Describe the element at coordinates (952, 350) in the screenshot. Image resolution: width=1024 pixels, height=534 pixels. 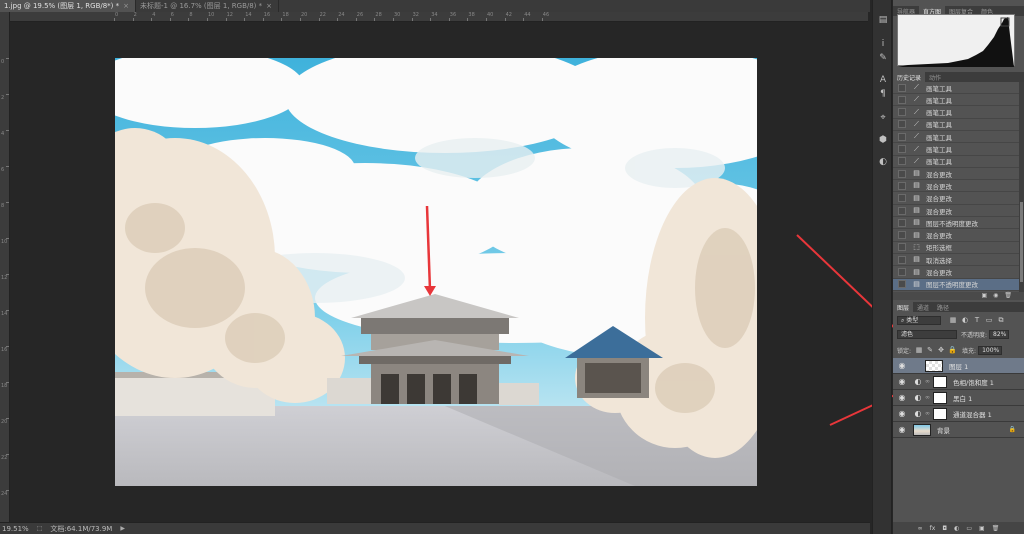
I see `lock-all-icon: 🔒` at that location.